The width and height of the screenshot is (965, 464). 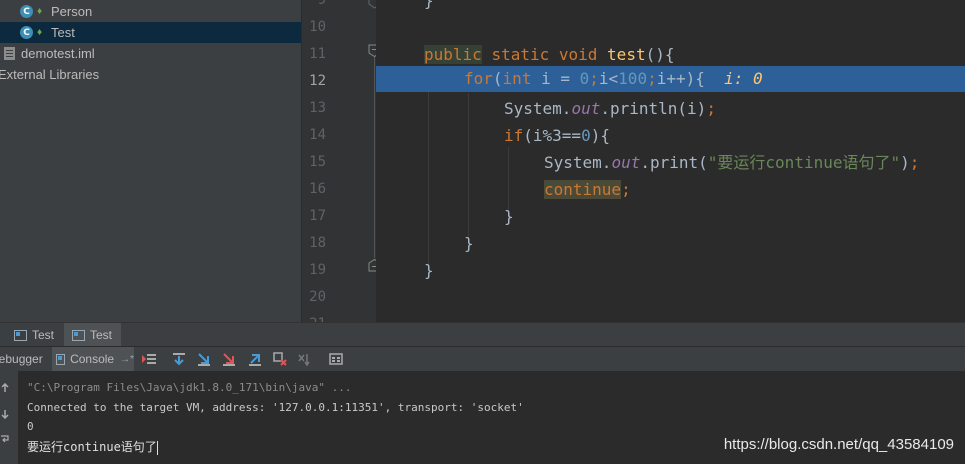 I want to click on code-line-11: public static void test(){, so click(x=670, y=54).